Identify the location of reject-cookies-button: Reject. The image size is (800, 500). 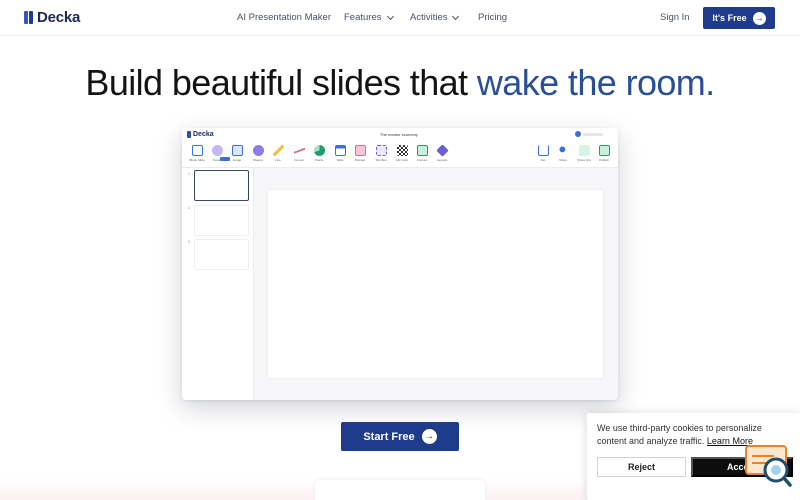
(641, 467).